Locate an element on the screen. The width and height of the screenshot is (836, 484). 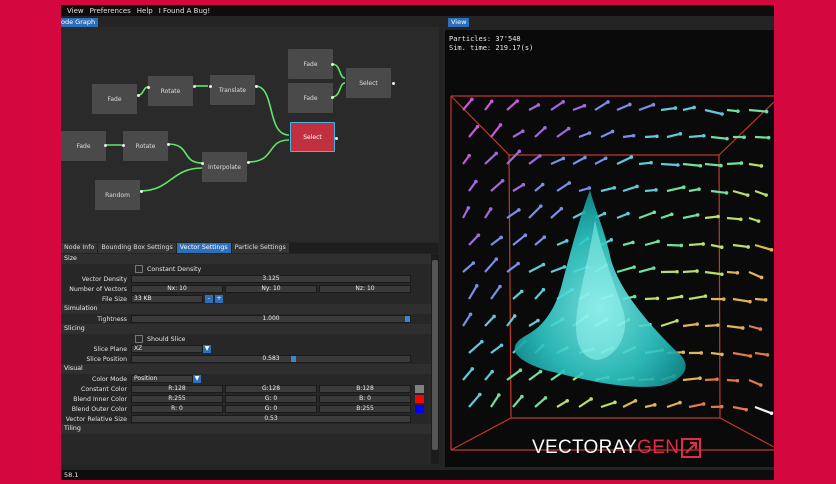
graph-node-select: Select is located at coordinates (368, 83).